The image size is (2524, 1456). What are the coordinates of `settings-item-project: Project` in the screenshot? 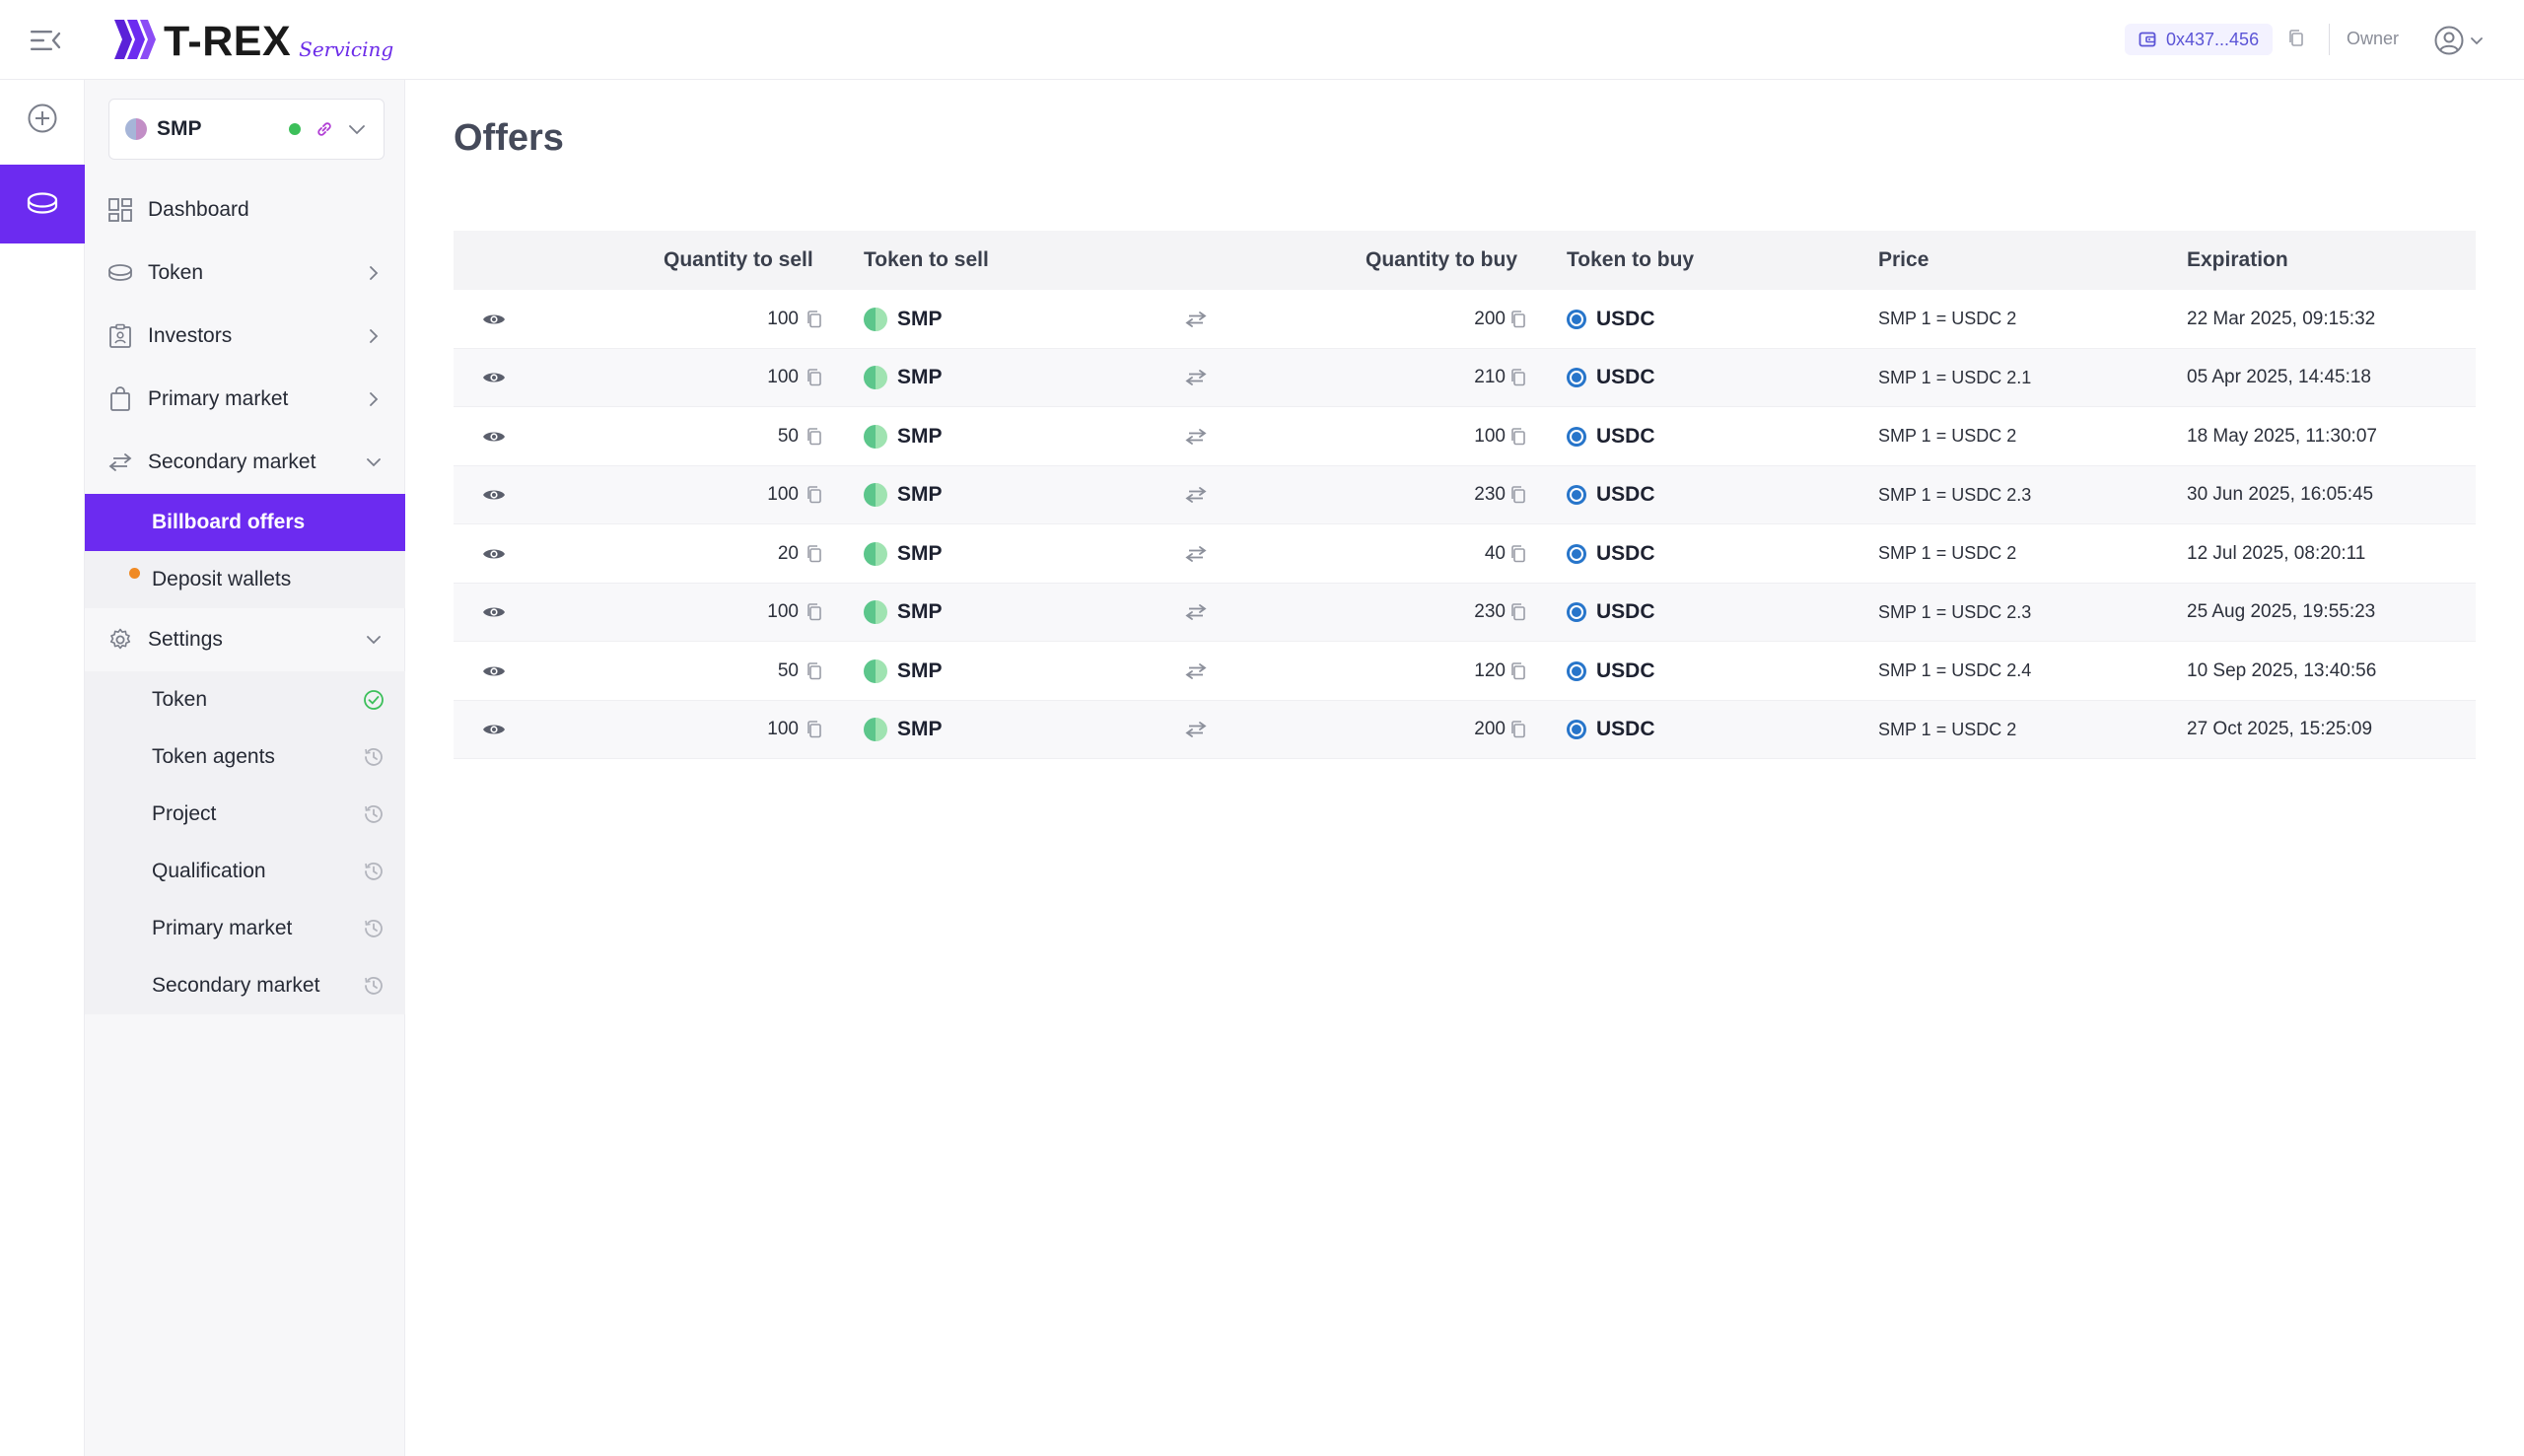 It's located at (245, 814).